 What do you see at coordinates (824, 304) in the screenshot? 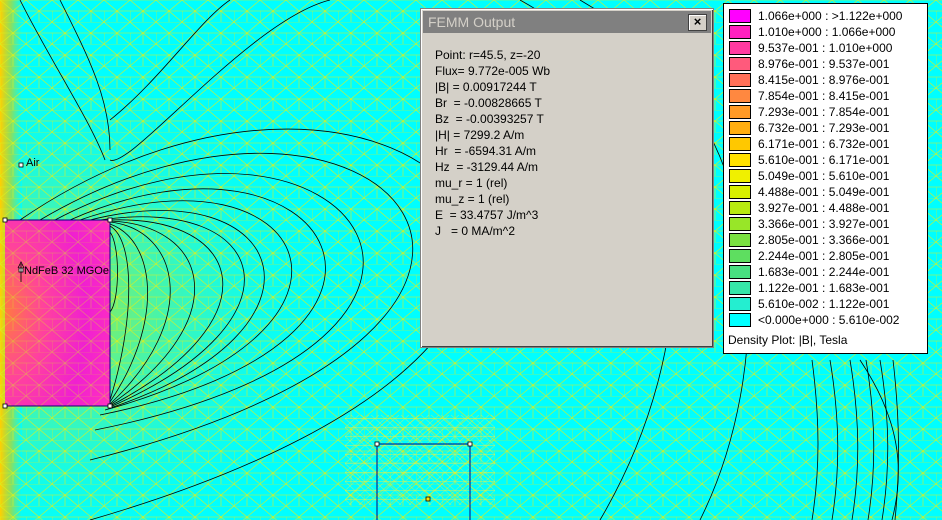
I see `legend-range: 5.610e-002 : 1.122e-001` at bounding box center [824, 304].